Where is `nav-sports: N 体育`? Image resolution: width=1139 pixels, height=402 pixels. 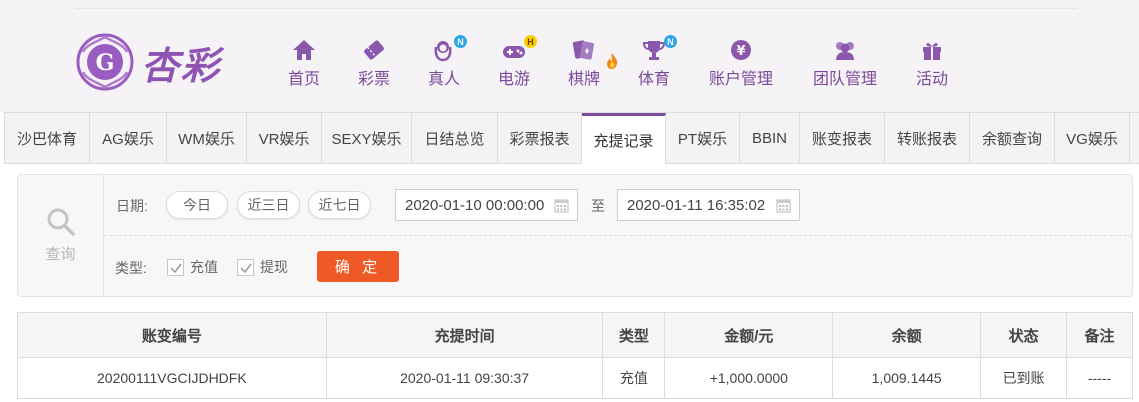 nav-sports: N 体育 is located at coordinates (656, 61).